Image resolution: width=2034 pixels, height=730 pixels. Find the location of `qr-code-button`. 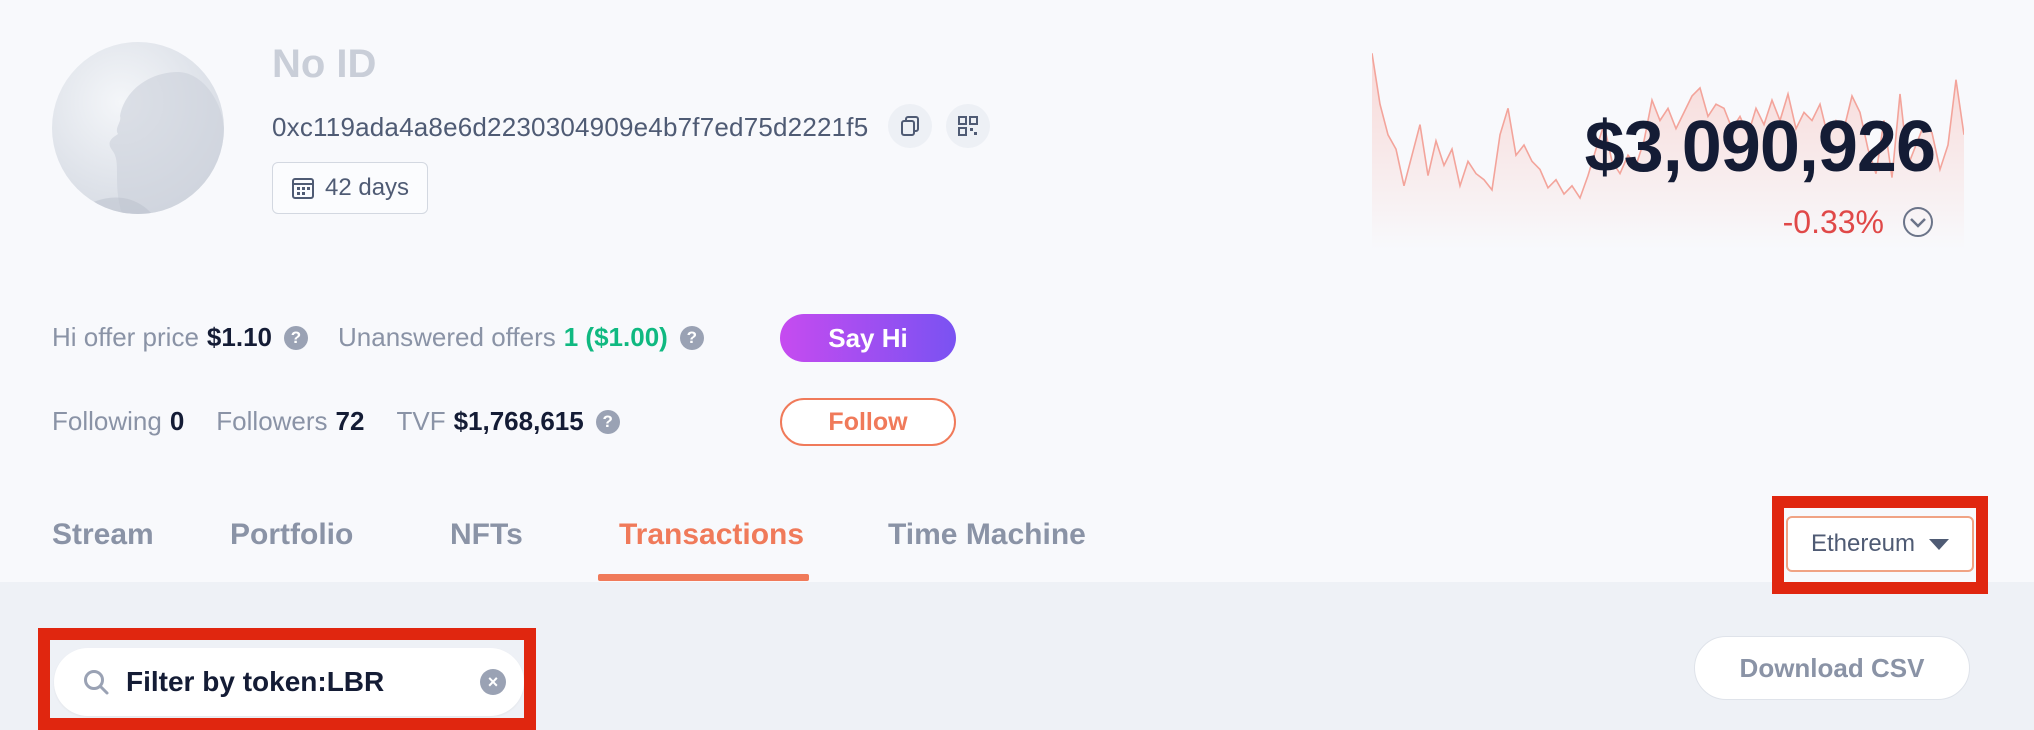

qr-code-button is located at coordinates (968, 126).